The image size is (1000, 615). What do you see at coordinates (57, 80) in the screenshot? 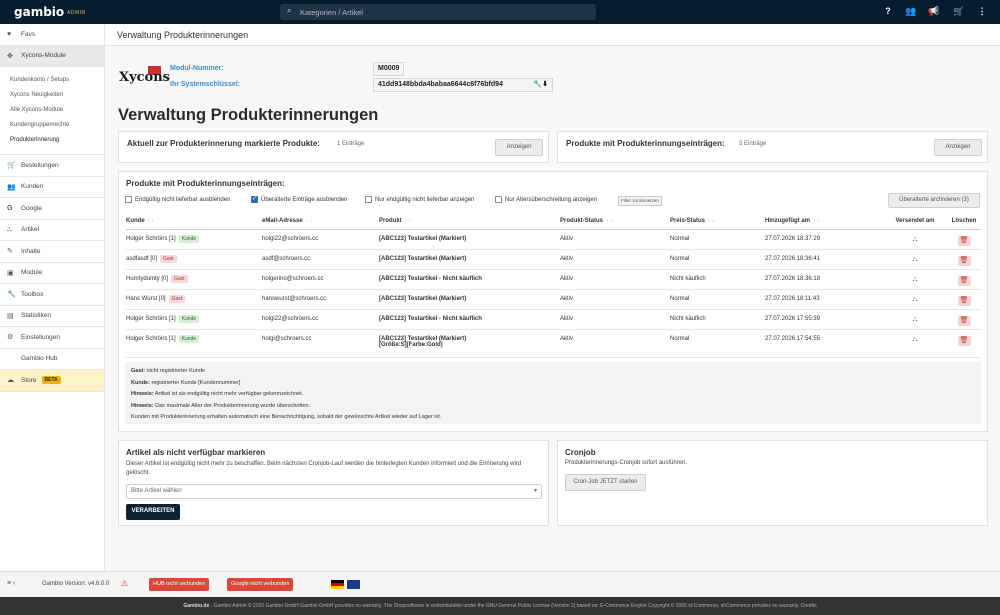
I see `submenu-item-kundenkonto: Kundenkonto / Setups` at bounding box center [57, 80].